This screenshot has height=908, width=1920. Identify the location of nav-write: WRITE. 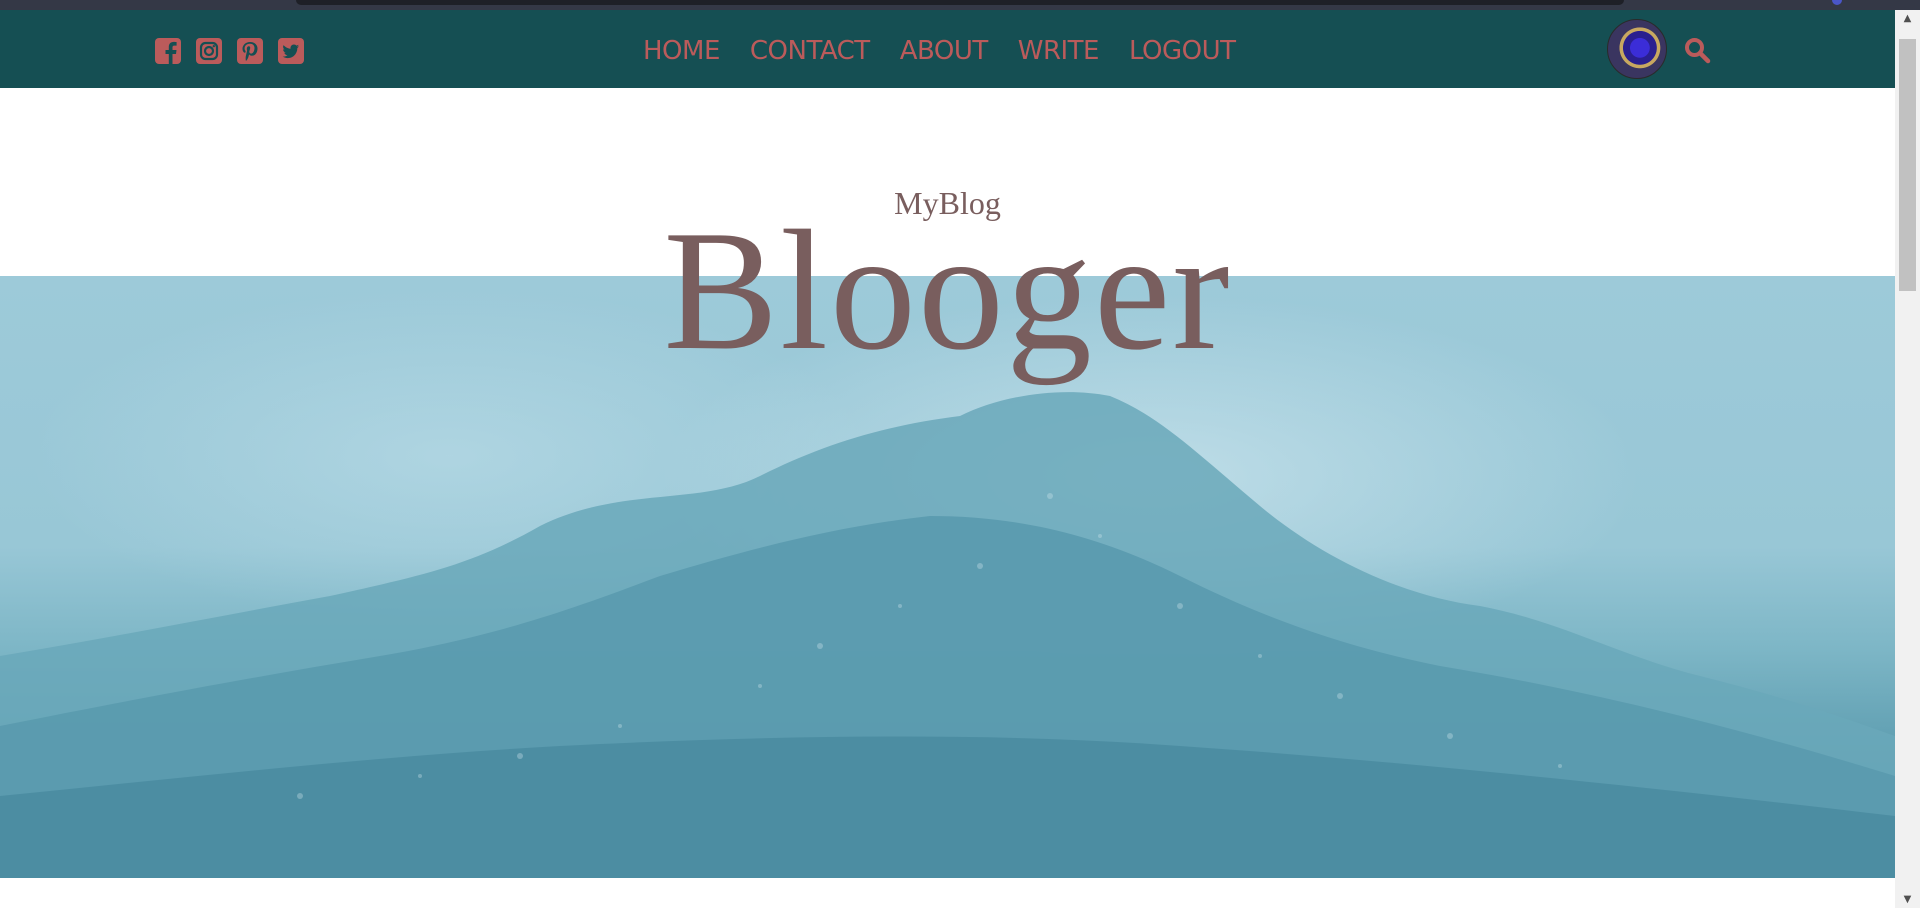
(1059, 51).